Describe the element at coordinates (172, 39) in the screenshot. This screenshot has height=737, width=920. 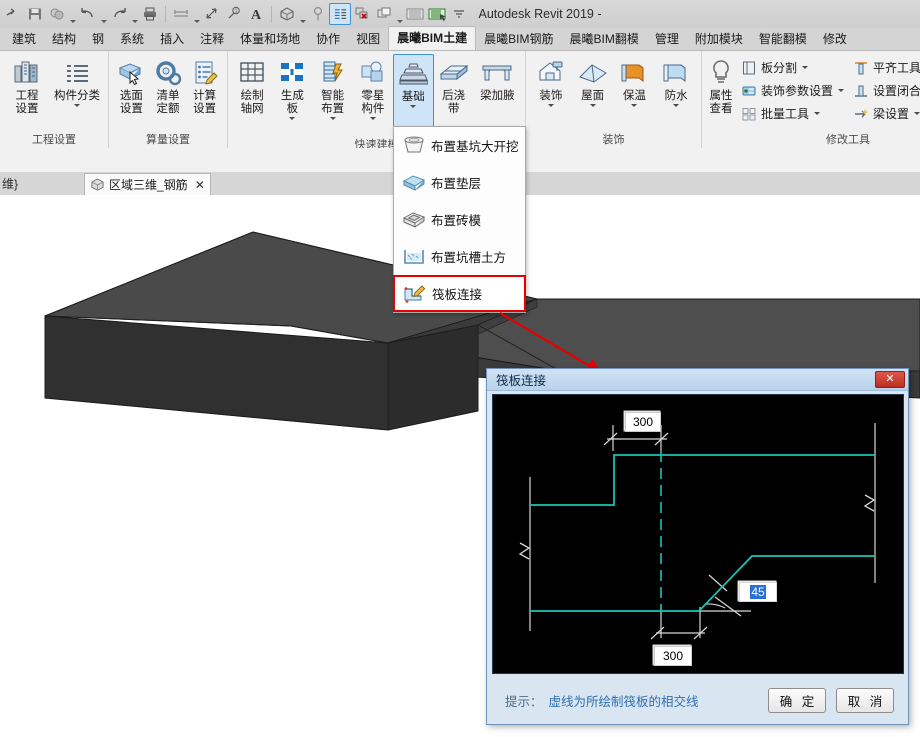
I see `tab-charu: 插入` at that location.